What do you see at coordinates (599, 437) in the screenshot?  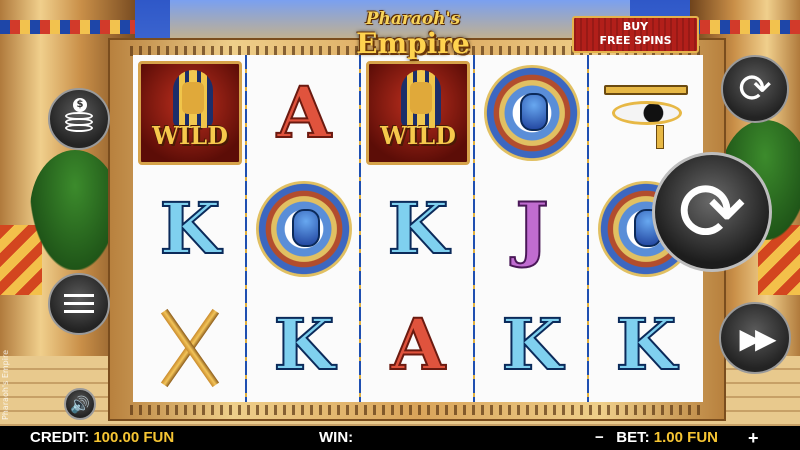 I see `bet-decrease-button: −` at bounding box center [599, 437].